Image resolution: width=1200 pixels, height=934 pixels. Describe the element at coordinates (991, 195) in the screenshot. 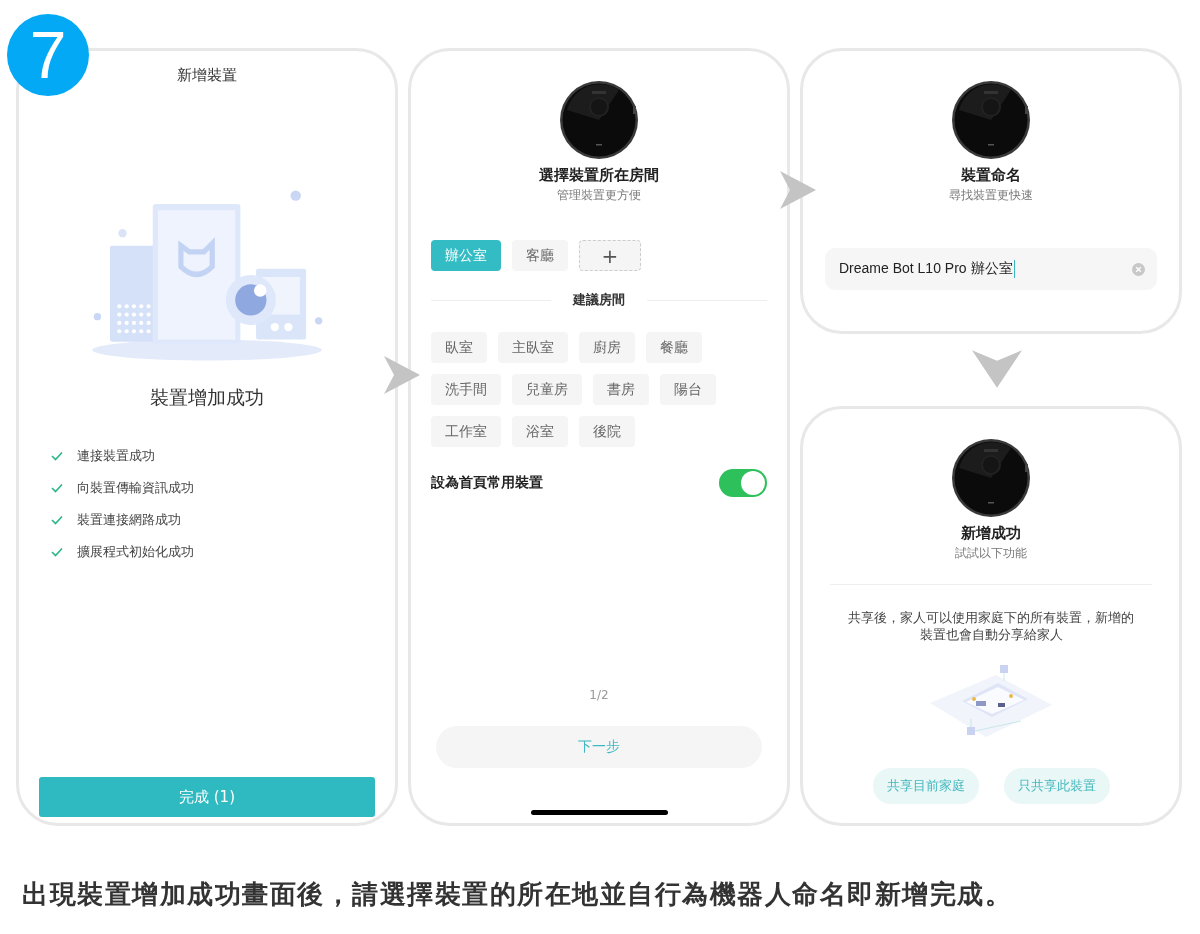

I see `screen-subheading: 尋找裝置更快速` at that location.